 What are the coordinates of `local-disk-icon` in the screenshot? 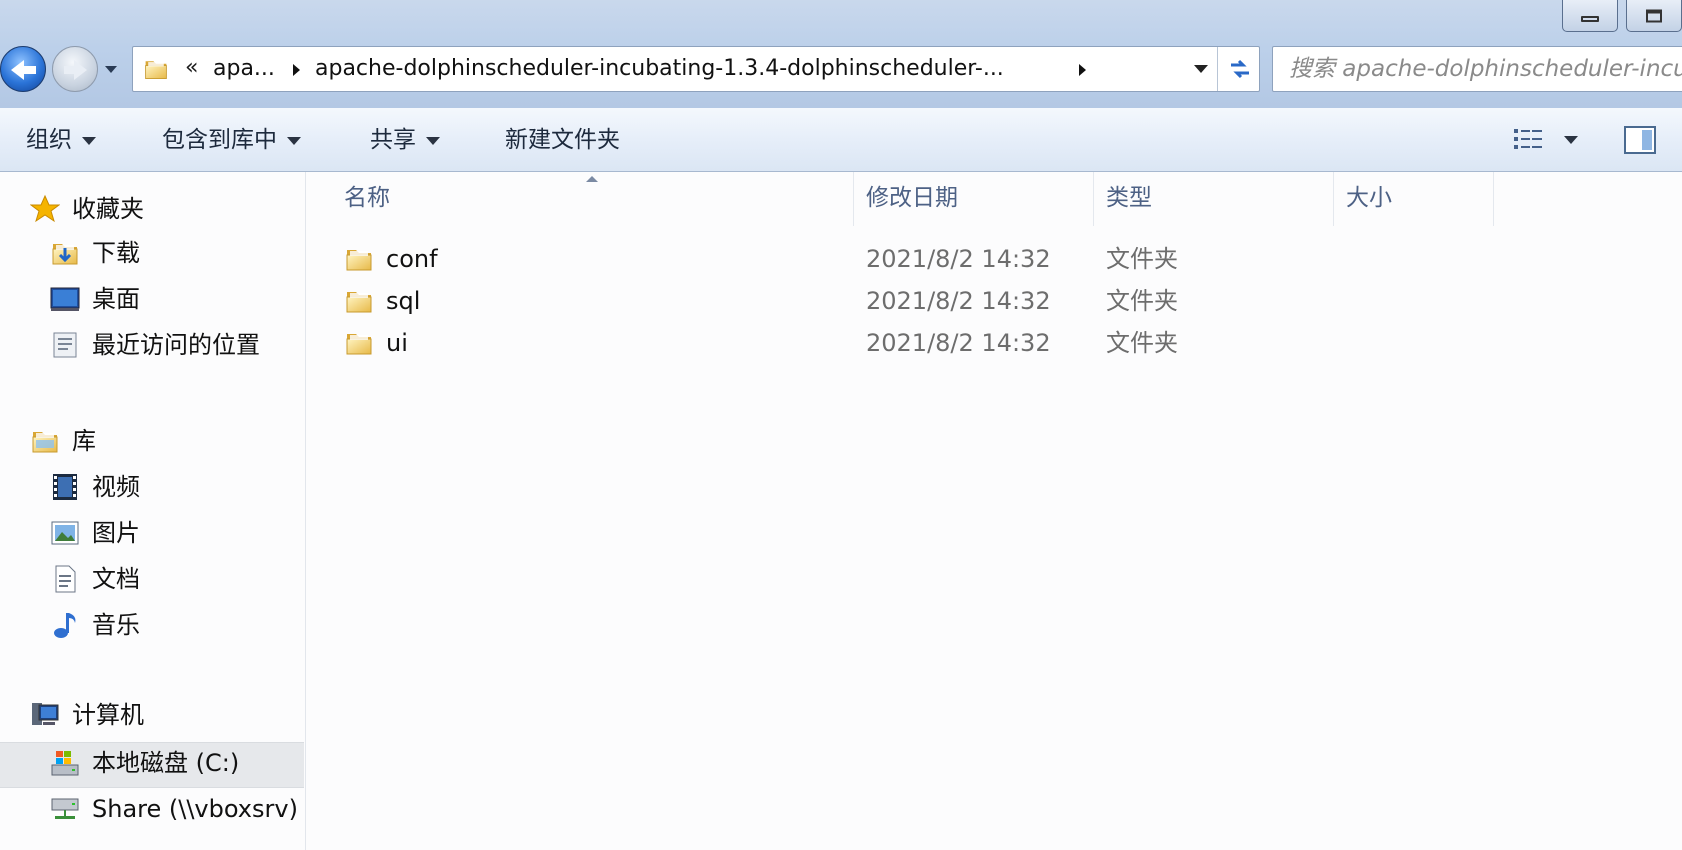 It's located at (65, 763).